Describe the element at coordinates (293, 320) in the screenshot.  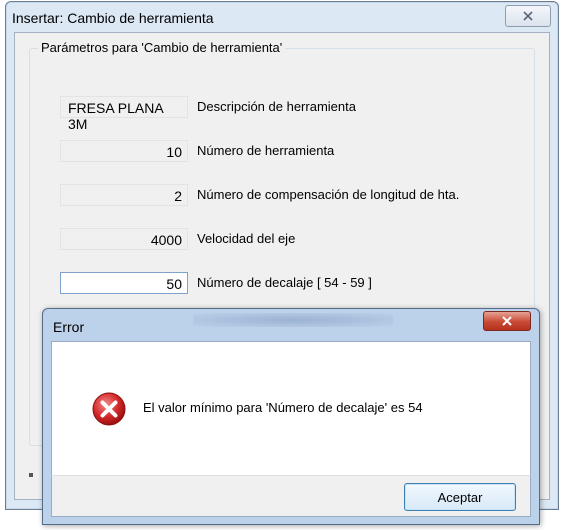
I see `title-glow` at that location.